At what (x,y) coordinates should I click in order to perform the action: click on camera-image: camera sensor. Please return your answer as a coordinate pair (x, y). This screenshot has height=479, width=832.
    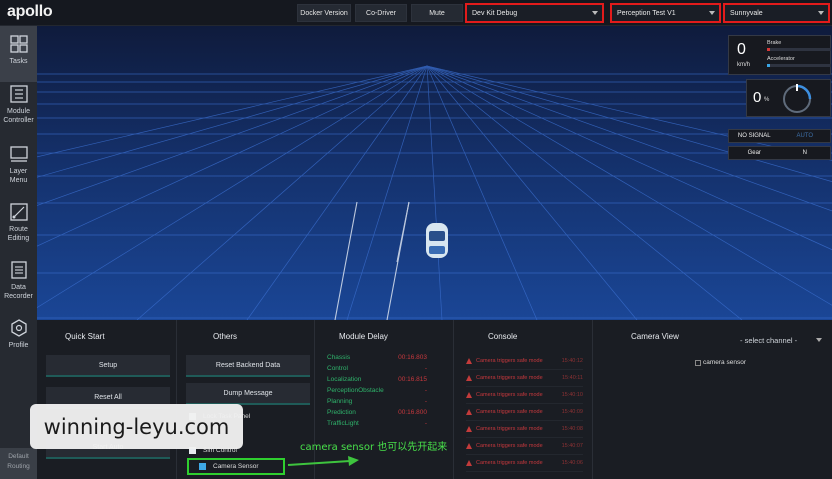
    Looking at the image, I should click on (720, 362).